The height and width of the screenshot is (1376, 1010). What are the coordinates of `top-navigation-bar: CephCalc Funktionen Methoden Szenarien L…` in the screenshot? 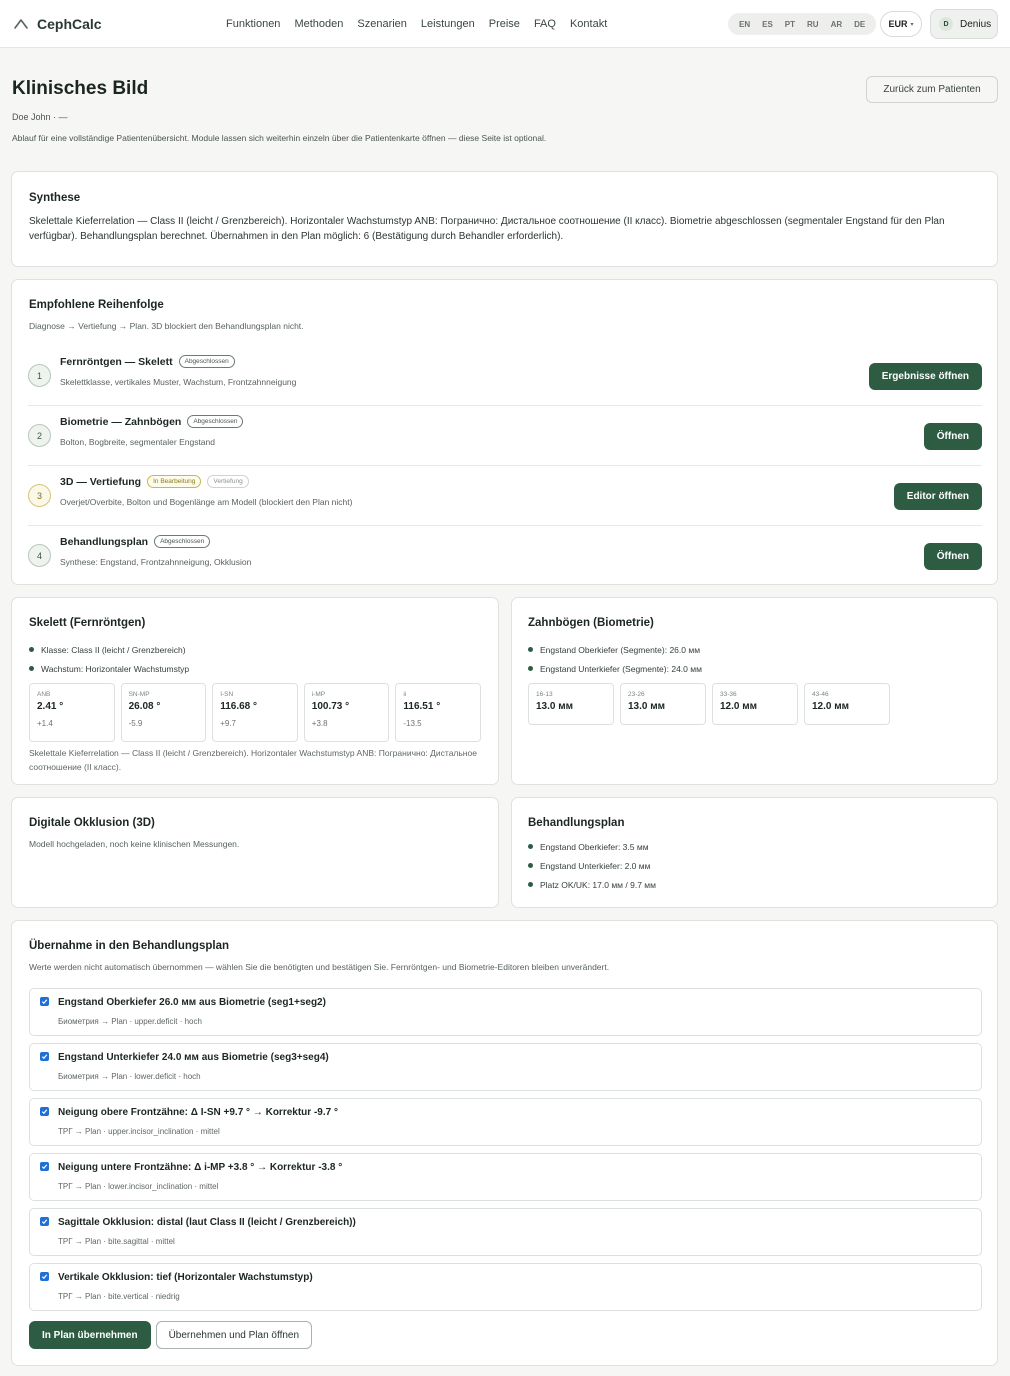 It's located at (505, 24).